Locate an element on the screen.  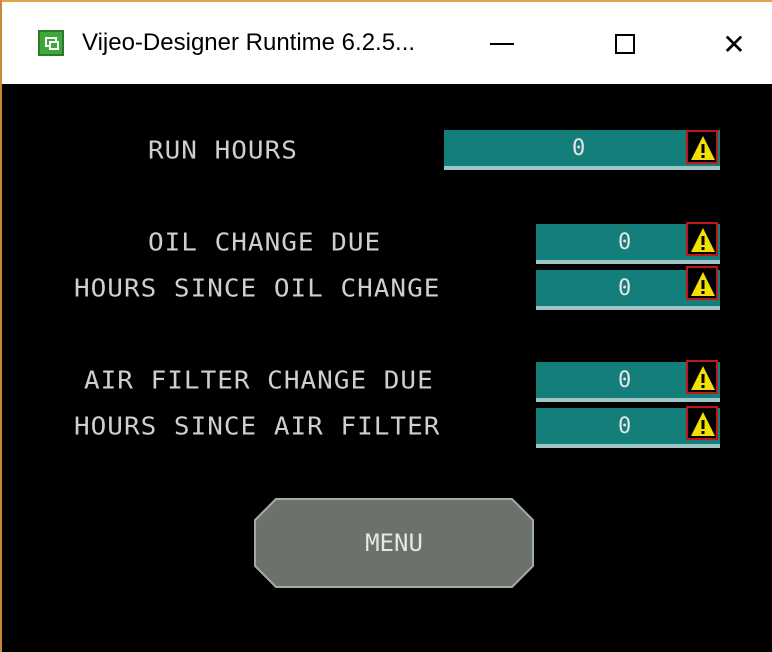
run-hours-value: 0 is located at coordinates (579, 148).